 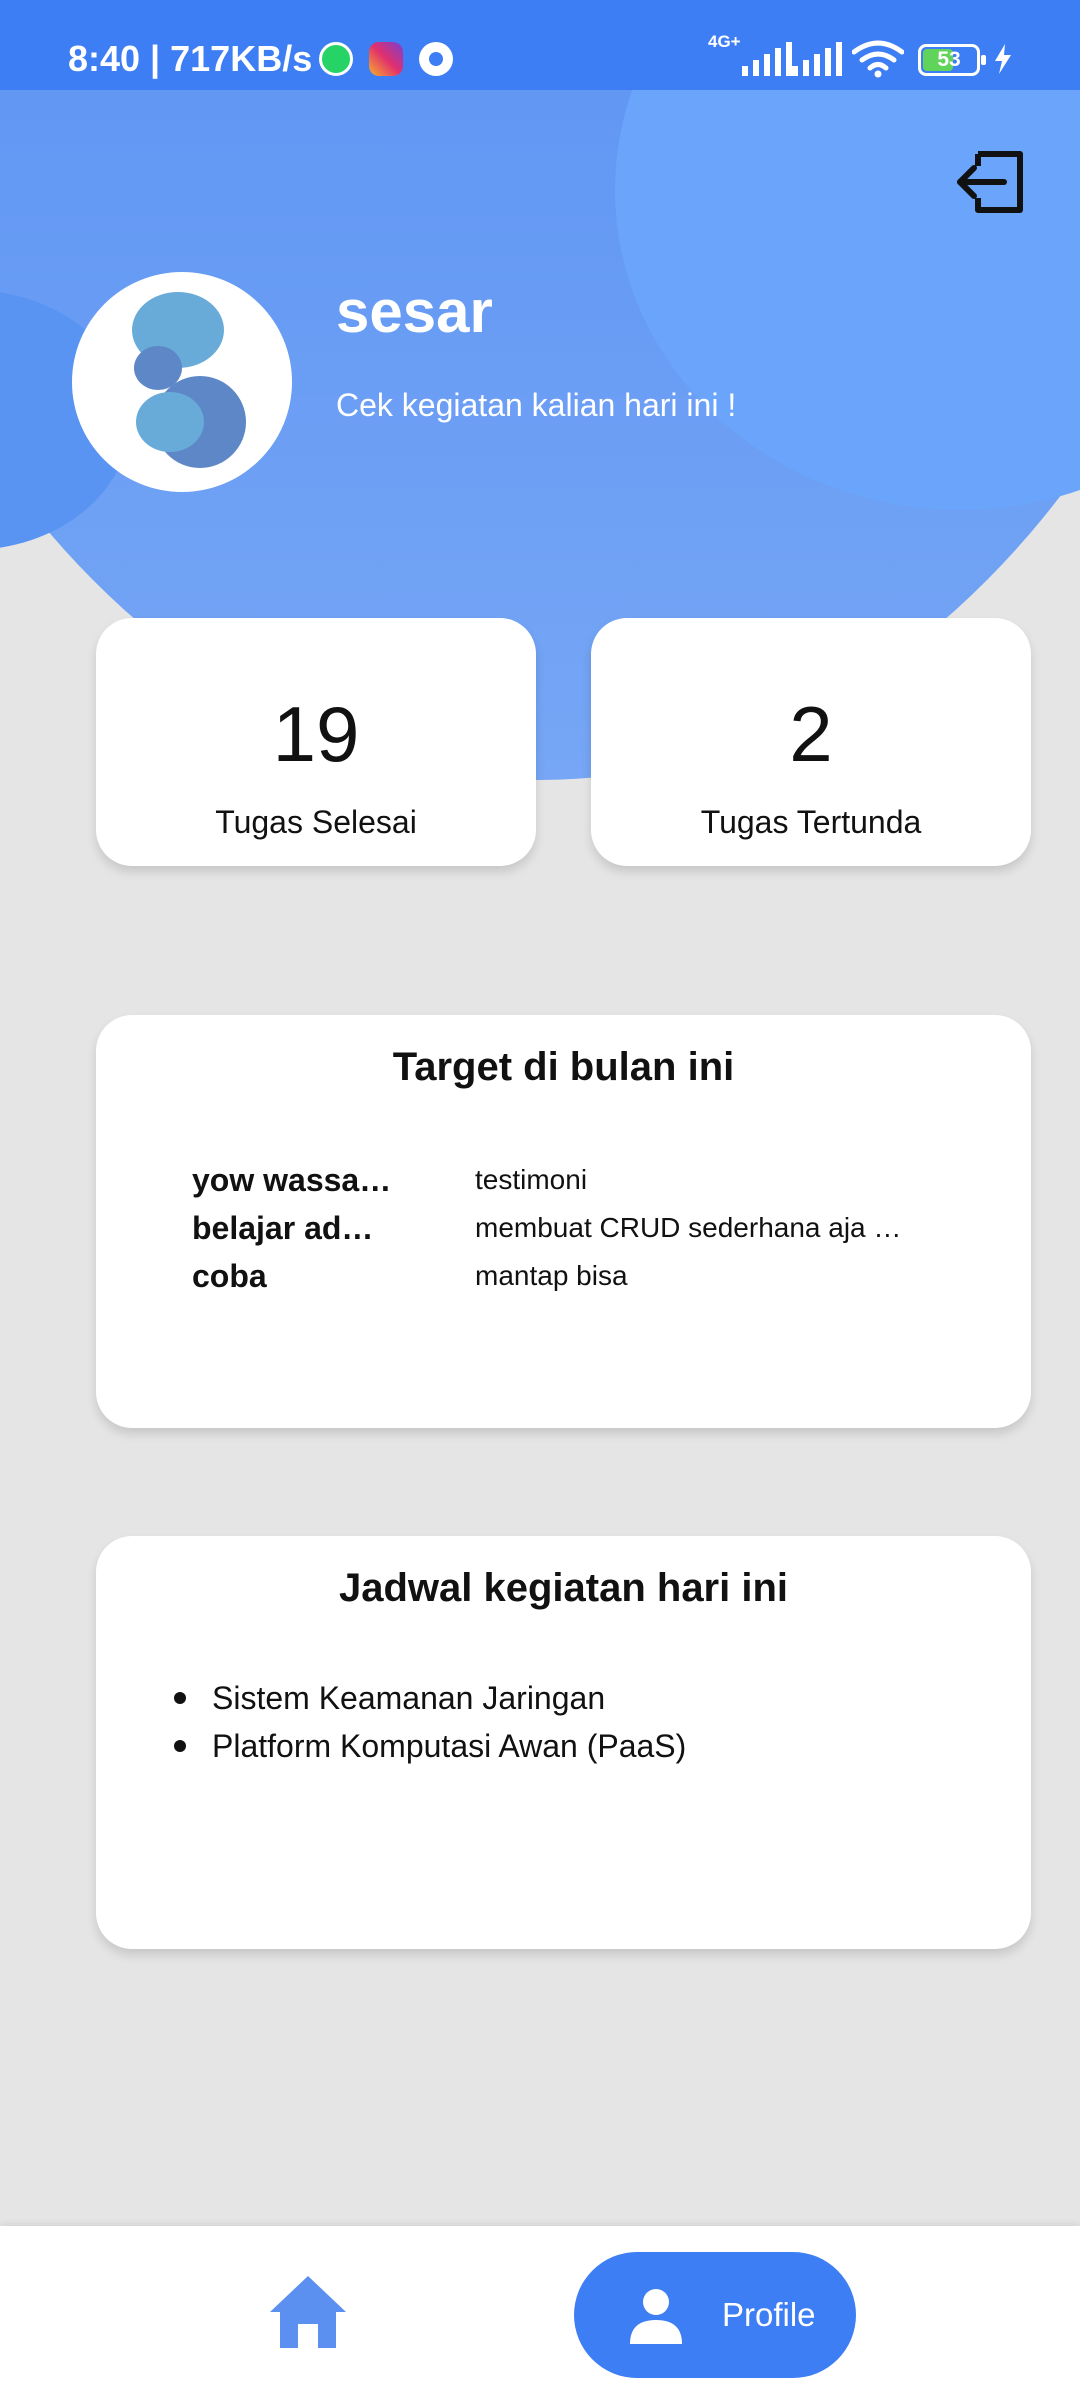 What do you see at coordinates (817, 59) in the screenshot?
I see `signal-strength-secondary-icon` at bounding box center [817, 59].